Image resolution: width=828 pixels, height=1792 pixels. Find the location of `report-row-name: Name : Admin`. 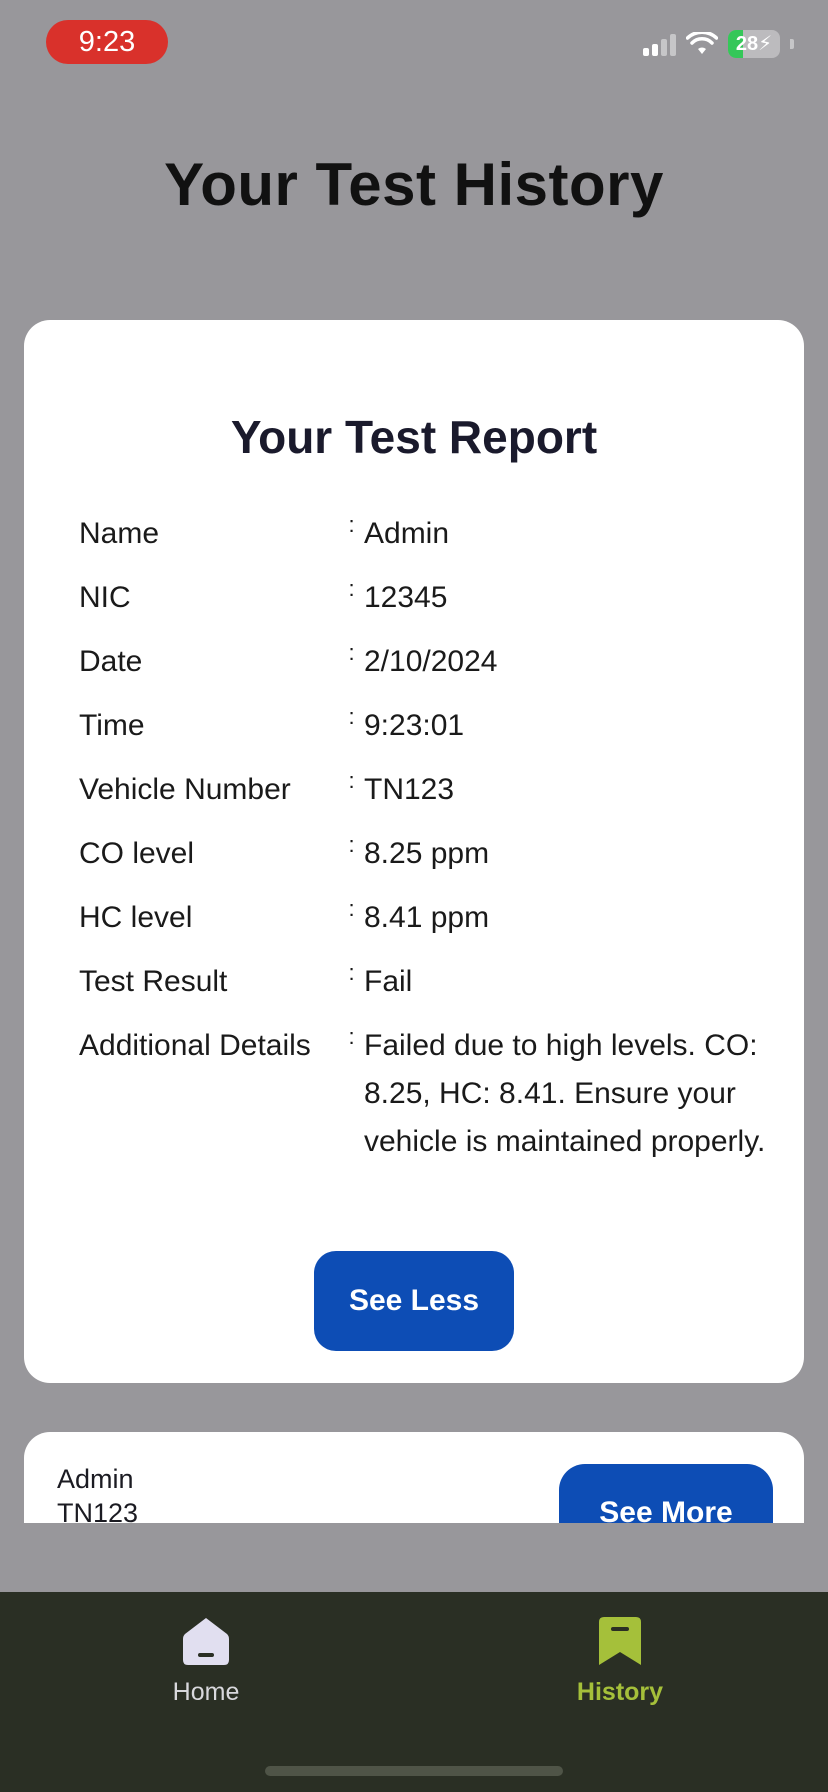

report-row-name: Name : Admin is located at coordinates (429, 534).